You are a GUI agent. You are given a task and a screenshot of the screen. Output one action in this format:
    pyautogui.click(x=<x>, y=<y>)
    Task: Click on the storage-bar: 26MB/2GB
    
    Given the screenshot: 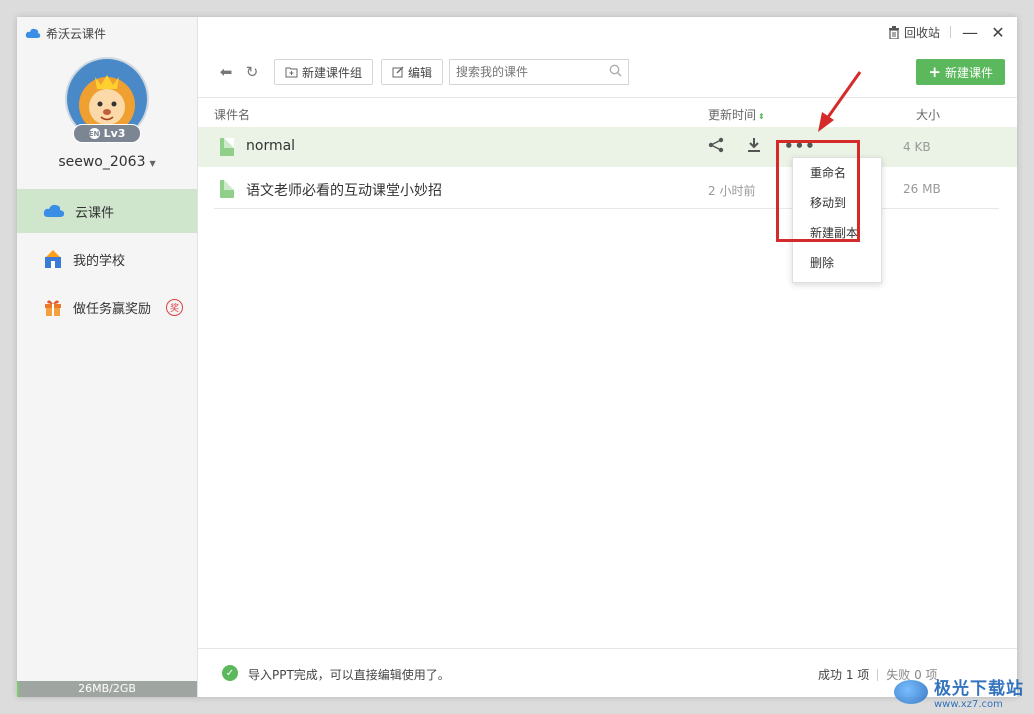 What is the action you would take?
    pyautogui.click(x=107, y=689)
    